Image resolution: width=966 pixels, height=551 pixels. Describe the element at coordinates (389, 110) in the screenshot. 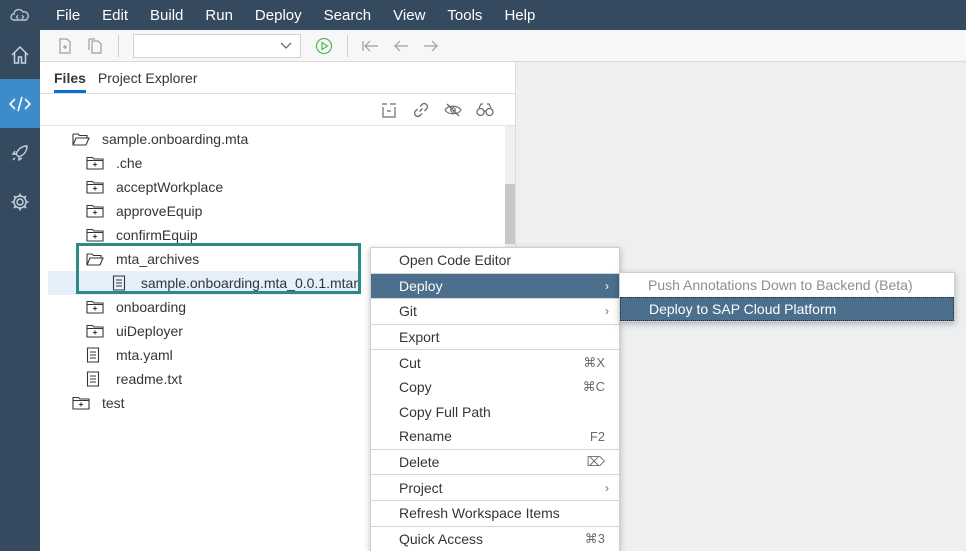

I see `collapse-all-icon` at that location.